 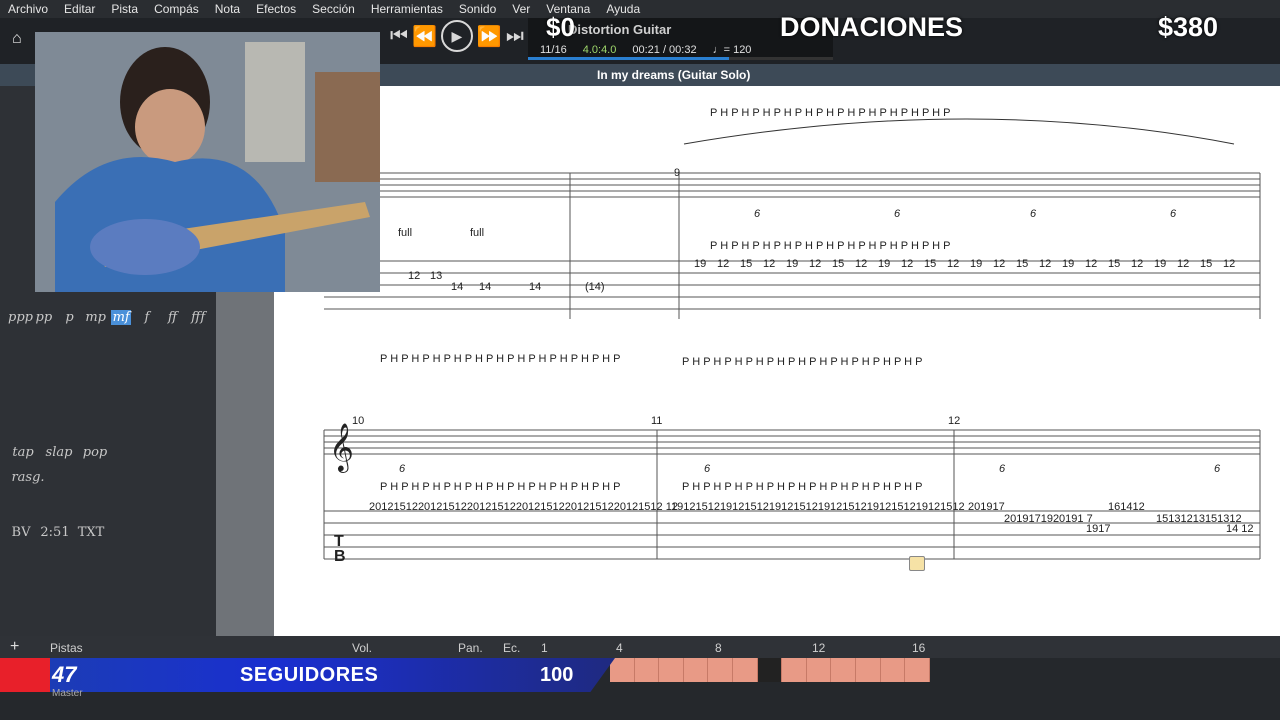 What do you see at coordinates (535, 287) in the screenshot?
I see `tab-note: 14` at bounding box center [535, 287].